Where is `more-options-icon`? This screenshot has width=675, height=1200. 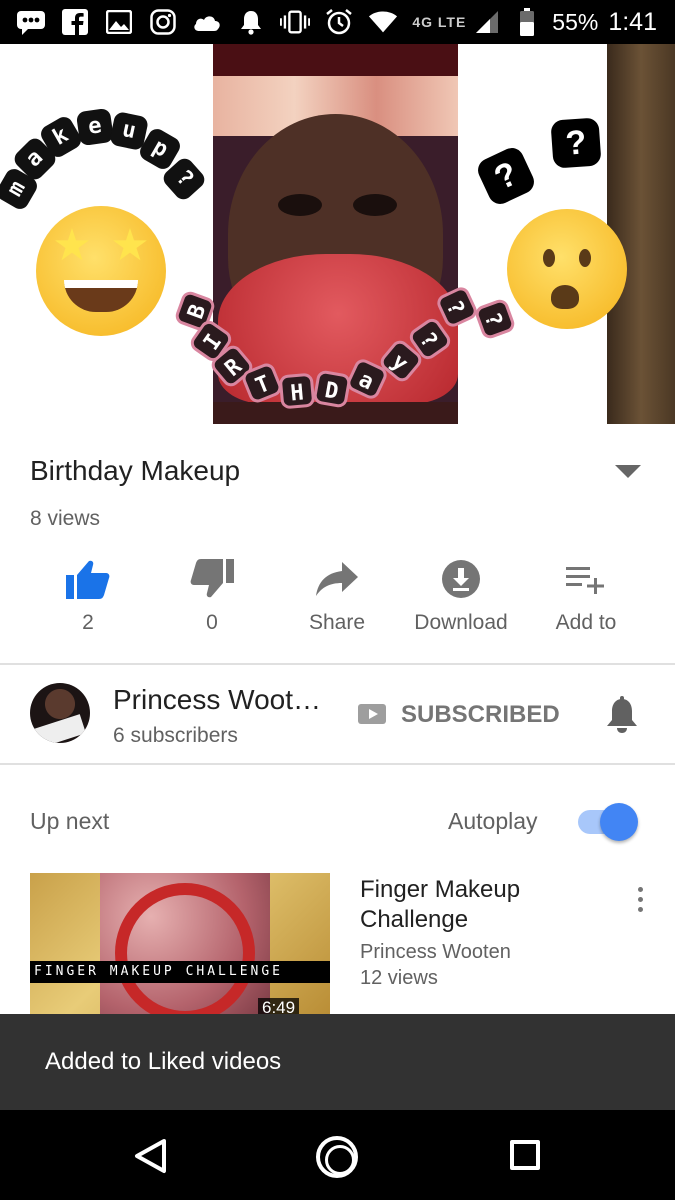 more-options-icon is located at coordinates (641, 902).